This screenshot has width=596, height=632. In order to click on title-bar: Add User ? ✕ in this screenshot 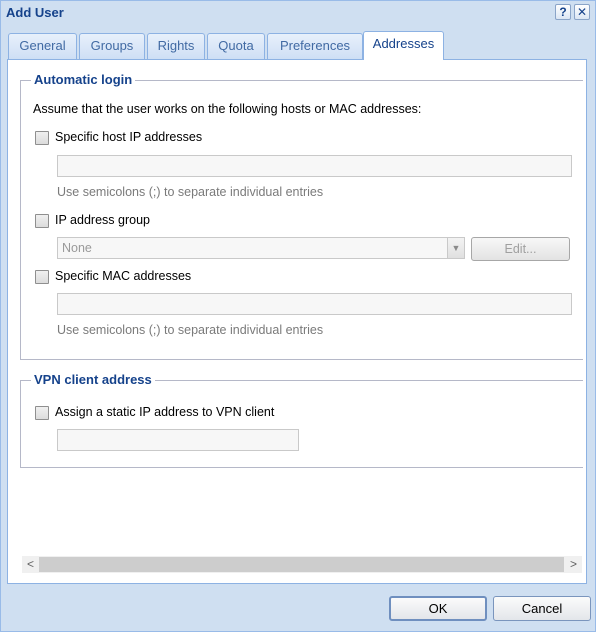, I will do `click(298, 13)`.